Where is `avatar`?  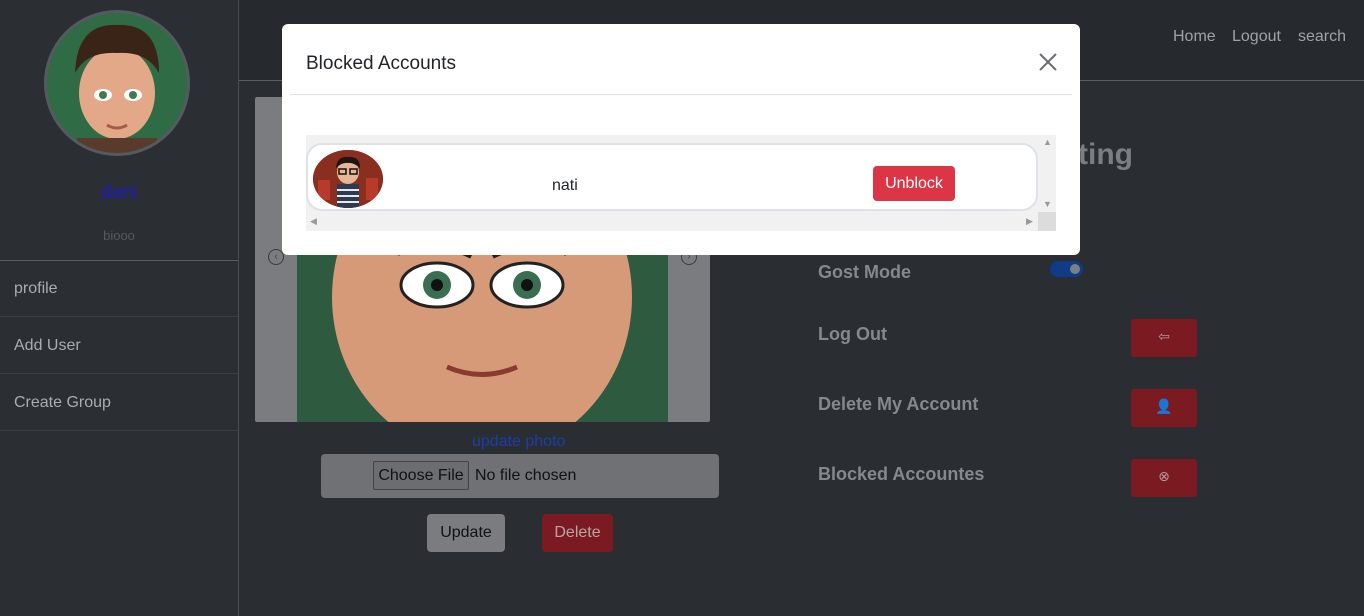
avatar is located at coordinates (117, 83).